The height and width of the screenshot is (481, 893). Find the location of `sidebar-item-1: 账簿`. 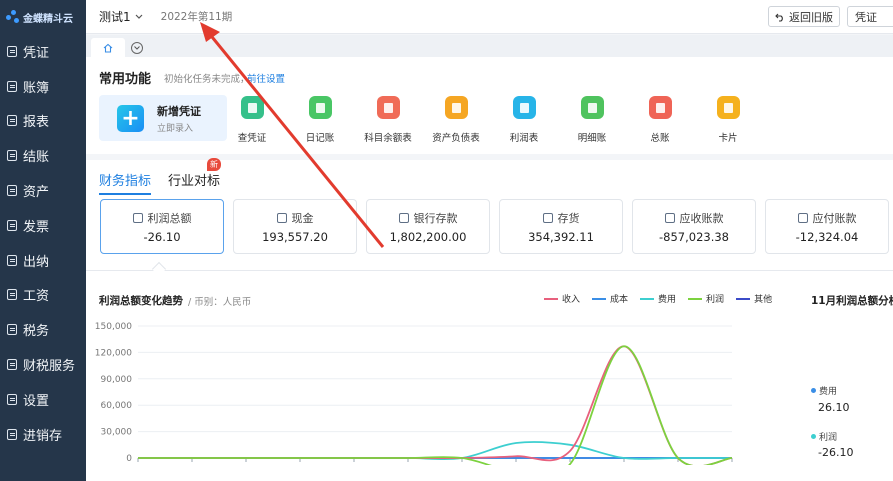

sidebar-item-1: 账簿 is located at coordinates (43, 86).